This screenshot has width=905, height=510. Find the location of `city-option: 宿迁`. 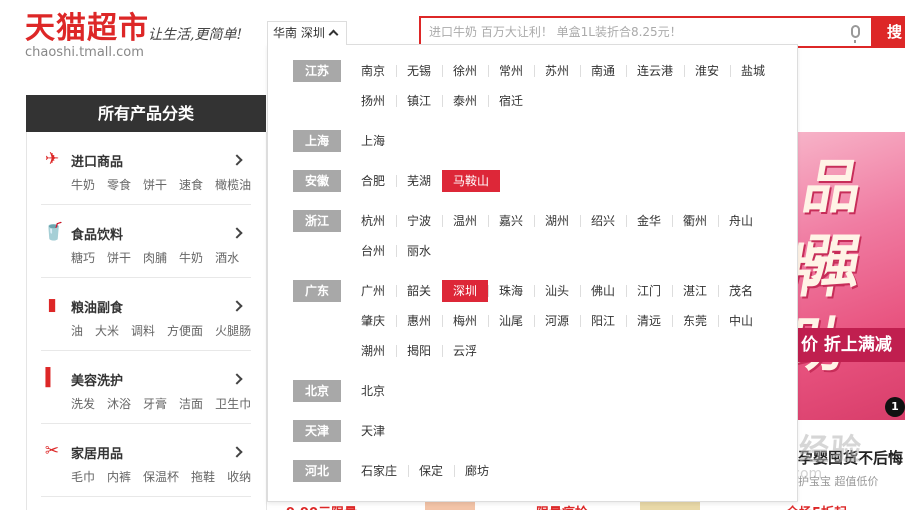

city-option: 宿迁 is located at coordinates (511, 101).